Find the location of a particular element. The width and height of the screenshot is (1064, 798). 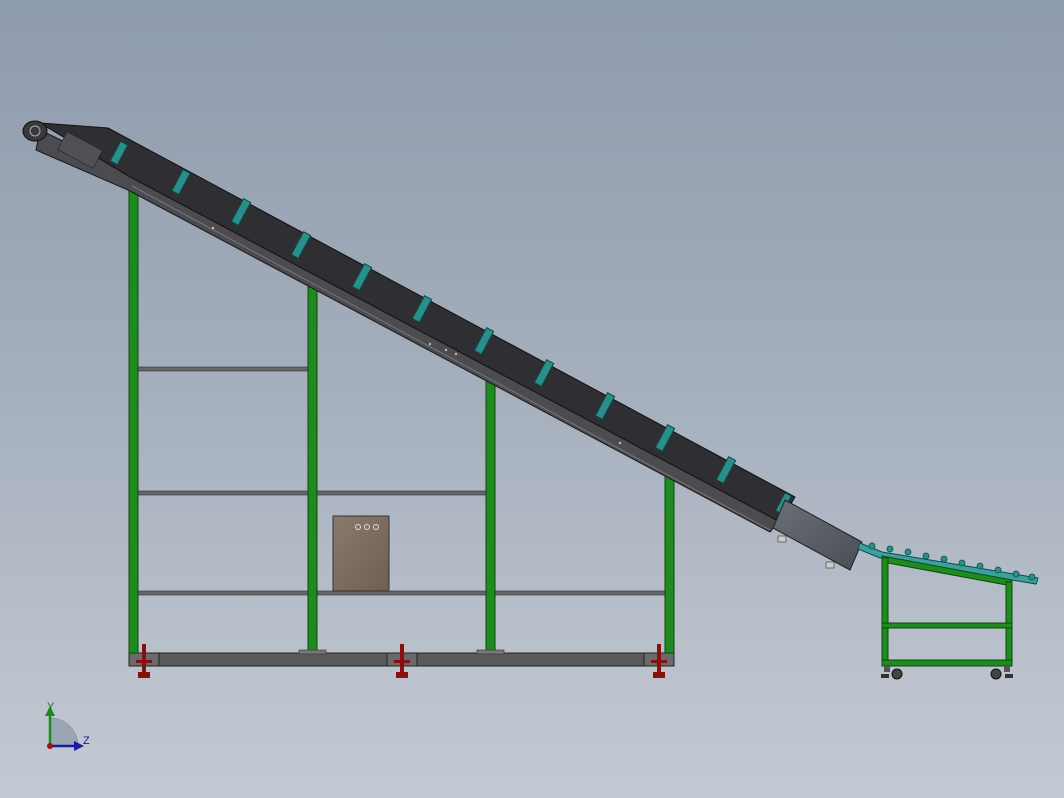

caster-left is located at coordinates (892, 673).